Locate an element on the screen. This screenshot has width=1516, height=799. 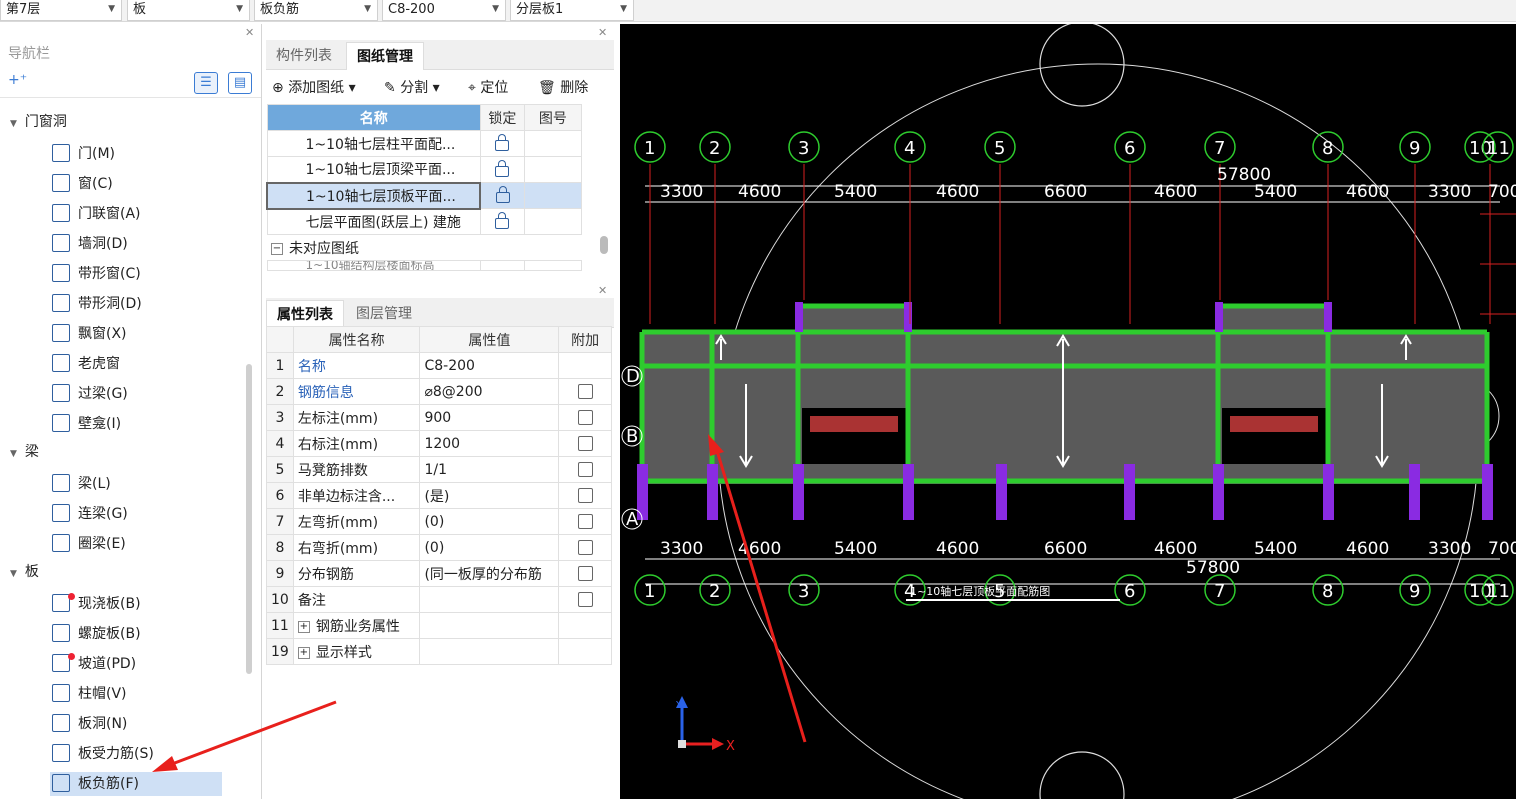
table-row: 七层平面图(跃层上) 建施 is located at coordinates (424, 221).